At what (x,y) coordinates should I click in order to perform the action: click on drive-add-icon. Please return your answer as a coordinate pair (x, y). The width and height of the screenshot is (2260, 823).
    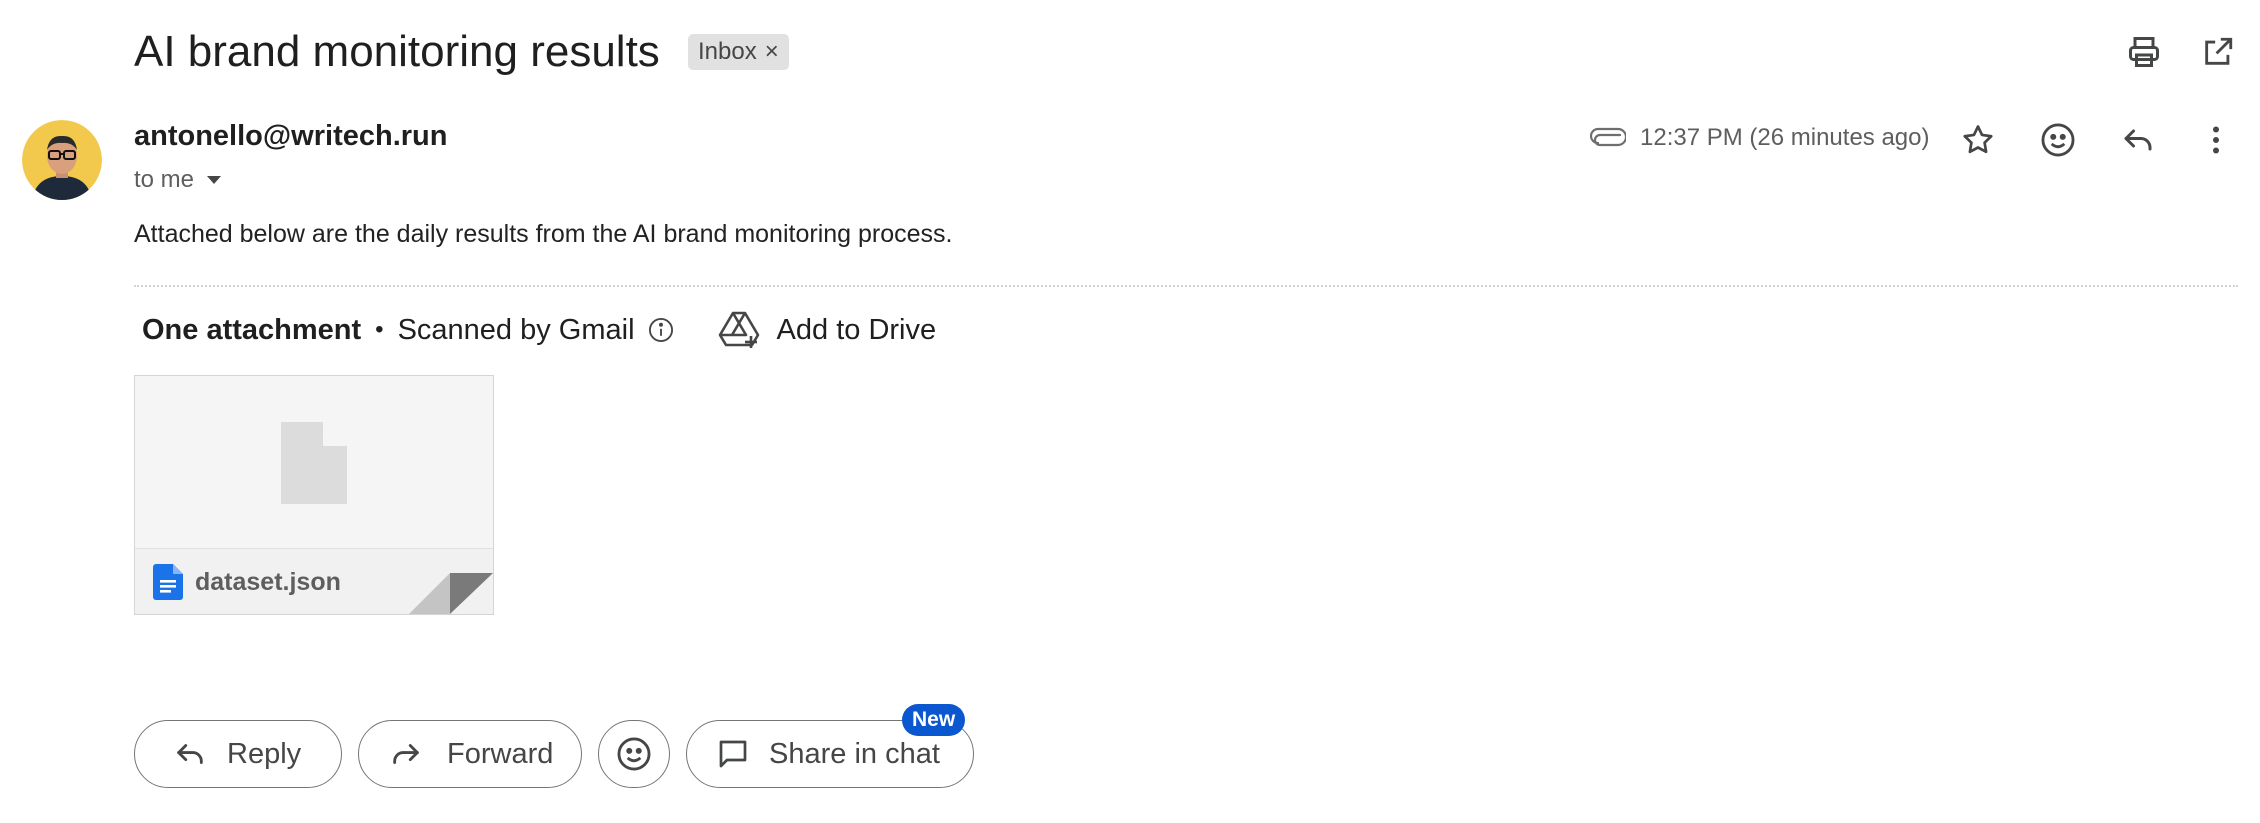
    Looking at the image, I should click on (738, 329).